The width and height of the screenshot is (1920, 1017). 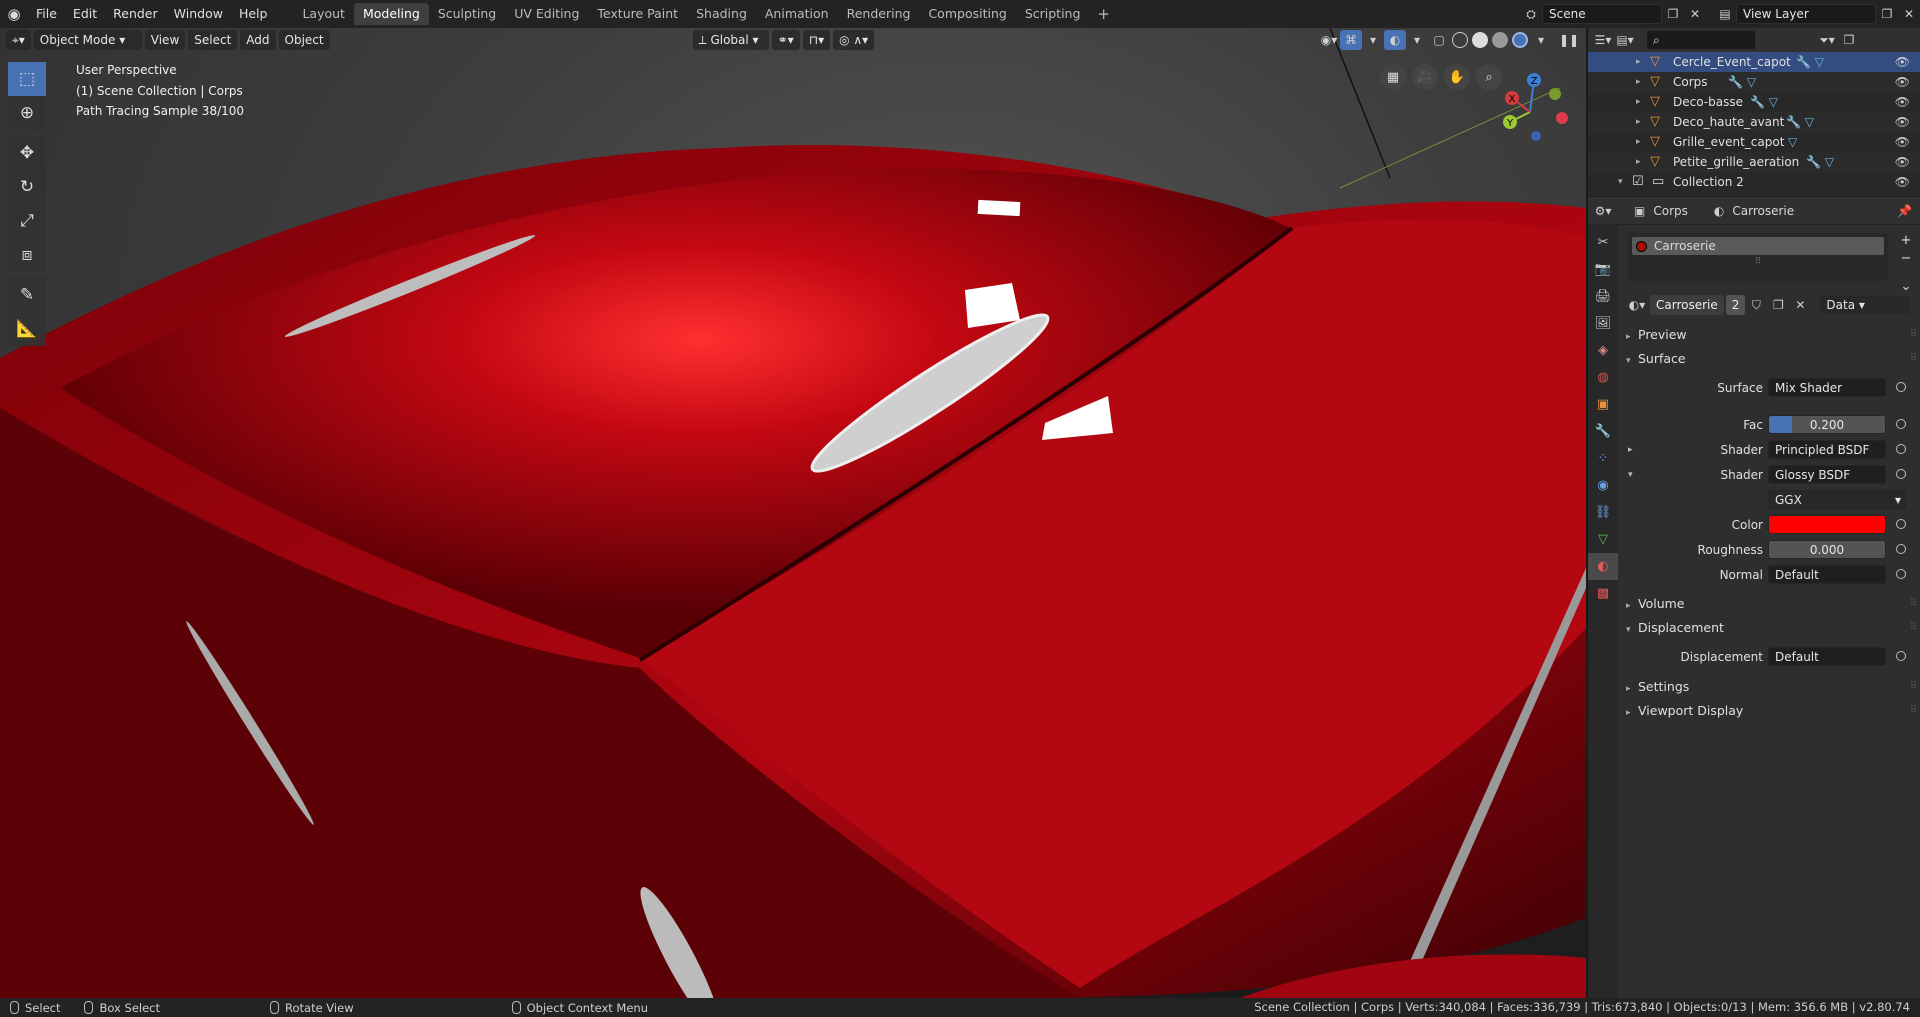 What do you see at coordinates (258, 40) in the screenshot?
I see `menu-add: Add` at bounding box center [258, 40].